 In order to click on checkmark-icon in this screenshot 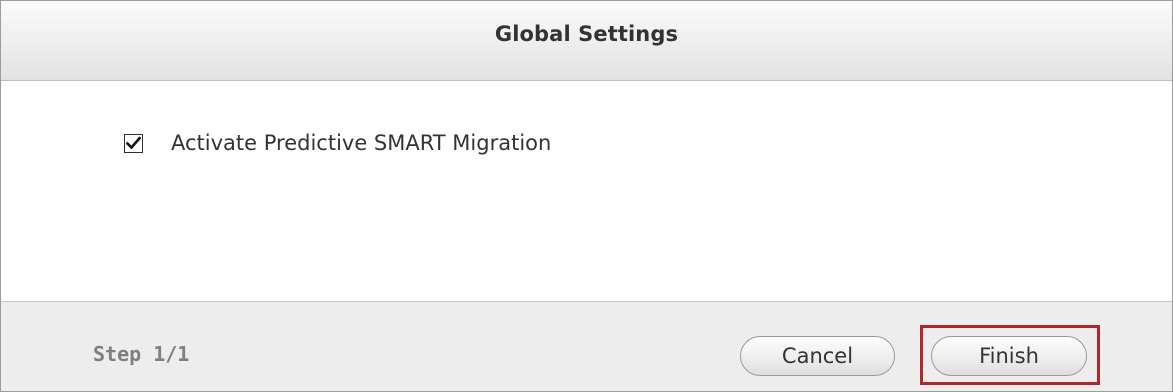, I will do `click(133, 143)`.